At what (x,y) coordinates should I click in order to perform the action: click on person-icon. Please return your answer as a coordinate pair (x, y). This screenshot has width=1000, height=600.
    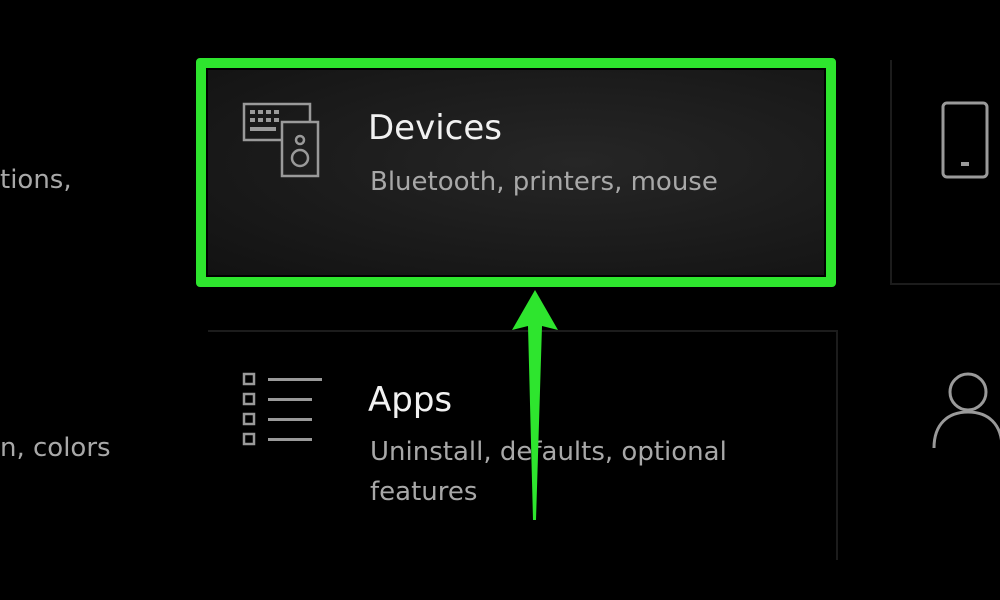
    Looking at the image, I should click on (965, 408).